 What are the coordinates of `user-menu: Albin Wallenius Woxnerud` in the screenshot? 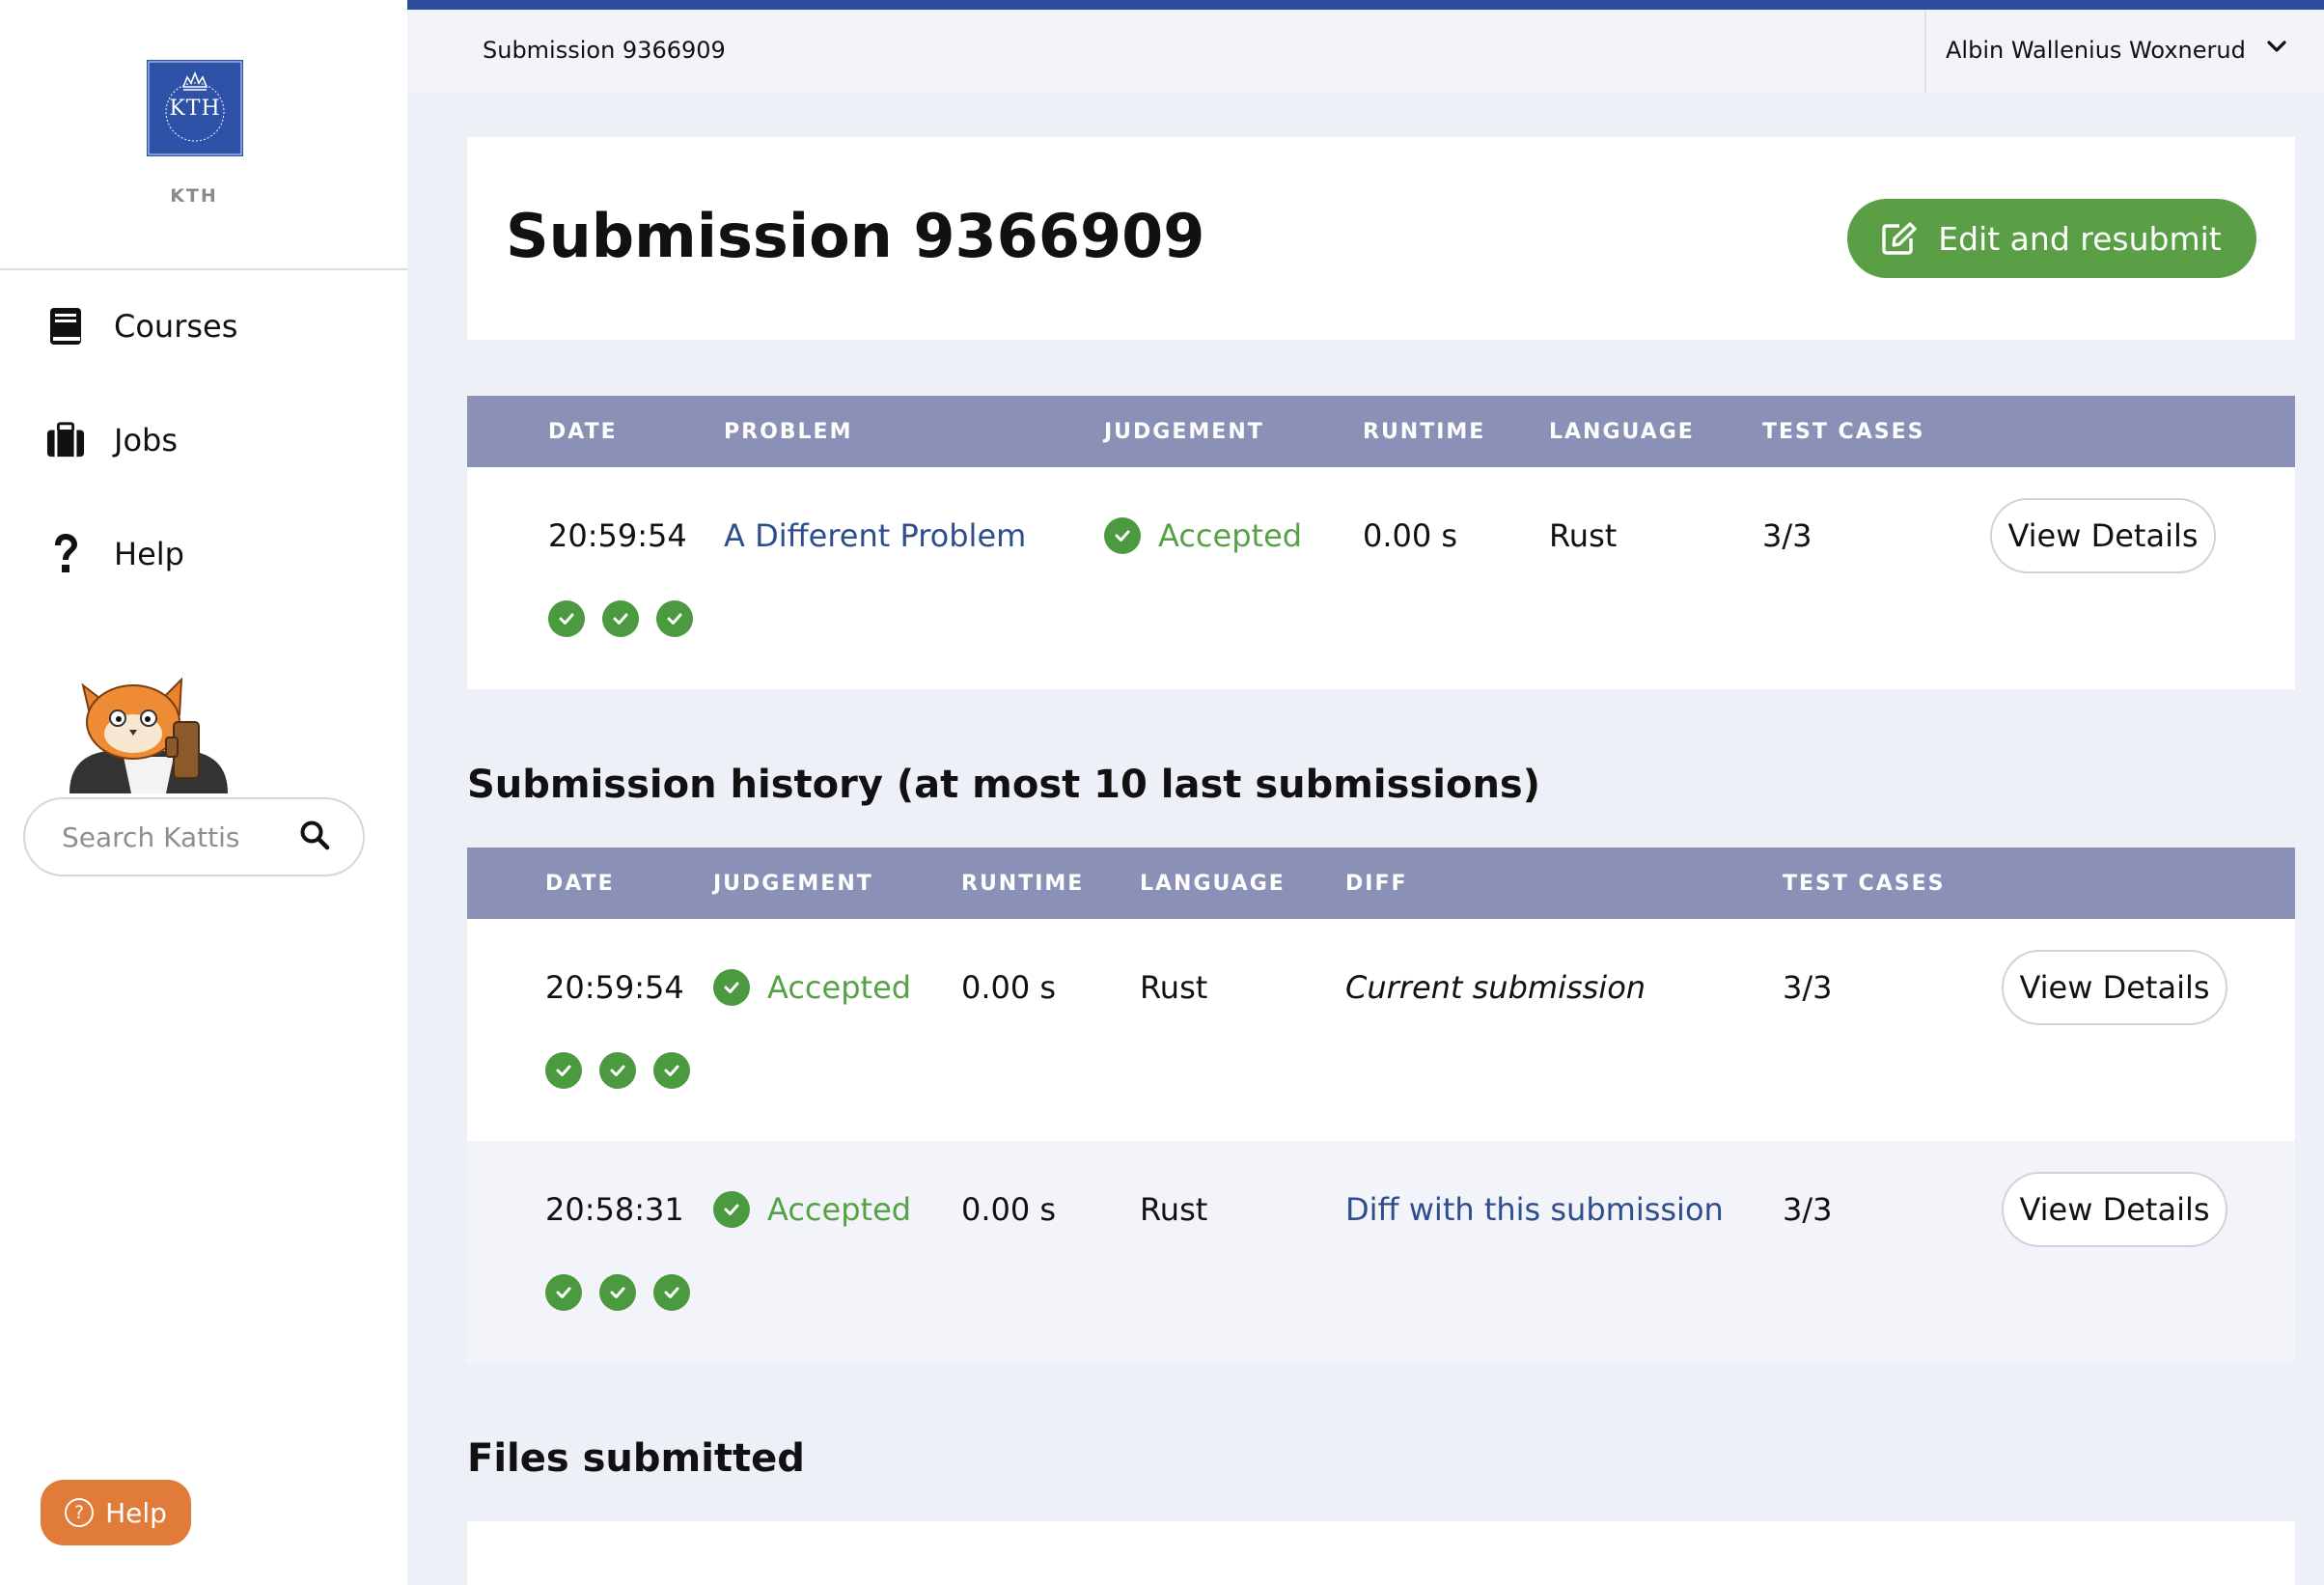 It's located at (2096, 51).